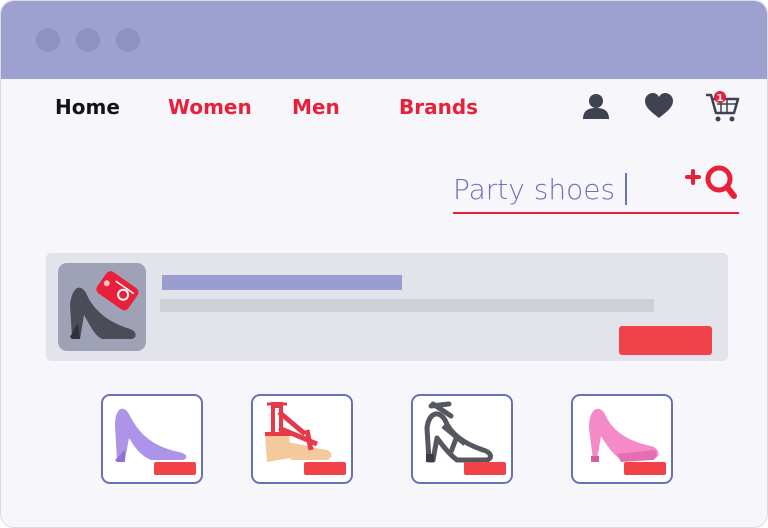 Image resolution: width=768 pixels, height=528 pixels. What do you see at coordinates (282, 282) in the screenshot?
I see `promo-title-placeholder` at bounding box center [282, 282].